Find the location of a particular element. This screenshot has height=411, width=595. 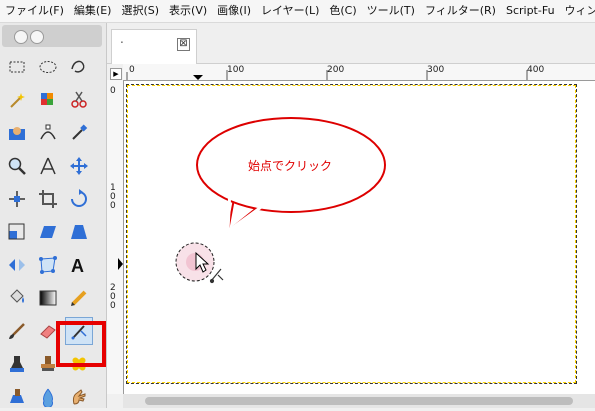

cage-icon is located at coordinates (48, 265).